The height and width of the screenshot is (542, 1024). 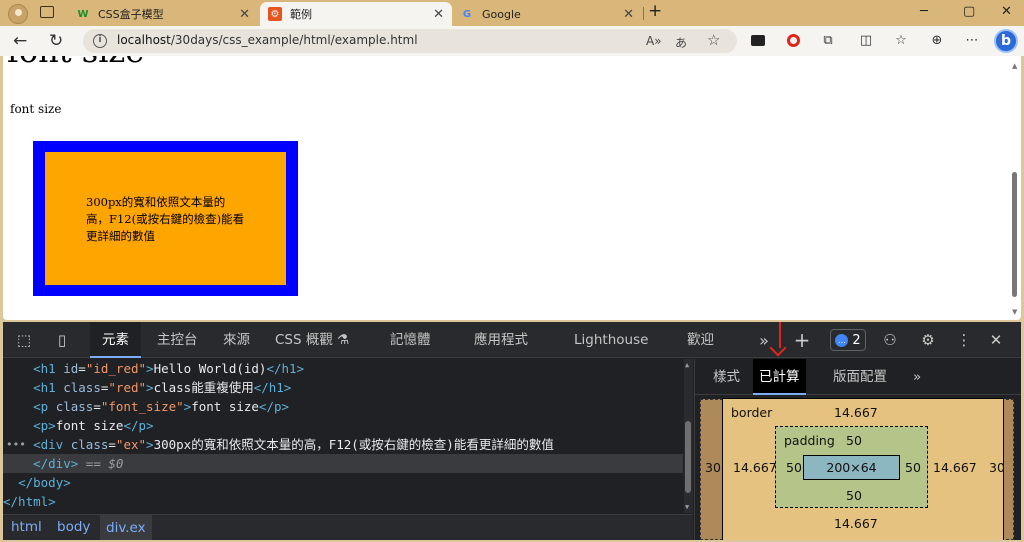 What do you see at coordinates (856, 412) in the screenshot?
I see `border-top-value: 14.667` at bounding box center [856, 412].